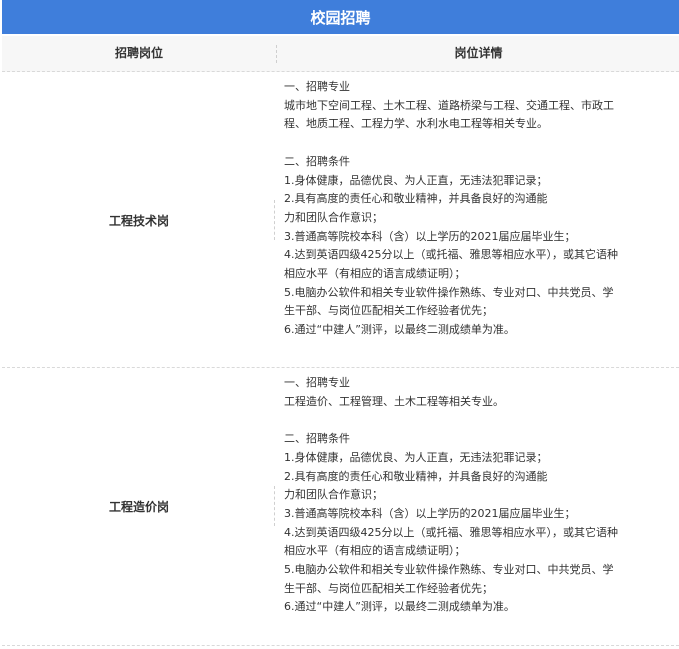  I want to click on table-header: 招聘岗位 岗位详情, so click(340, 54).